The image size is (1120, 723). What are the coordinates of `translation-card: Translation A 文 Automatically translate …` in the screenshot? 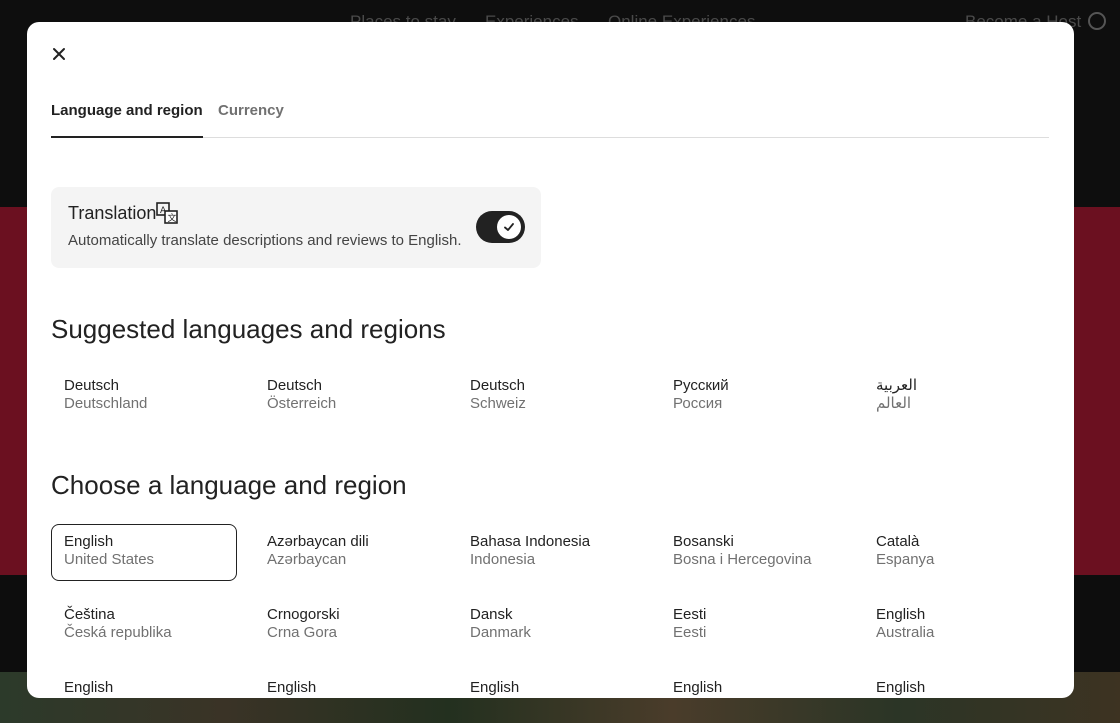 It's located at (296, 227).